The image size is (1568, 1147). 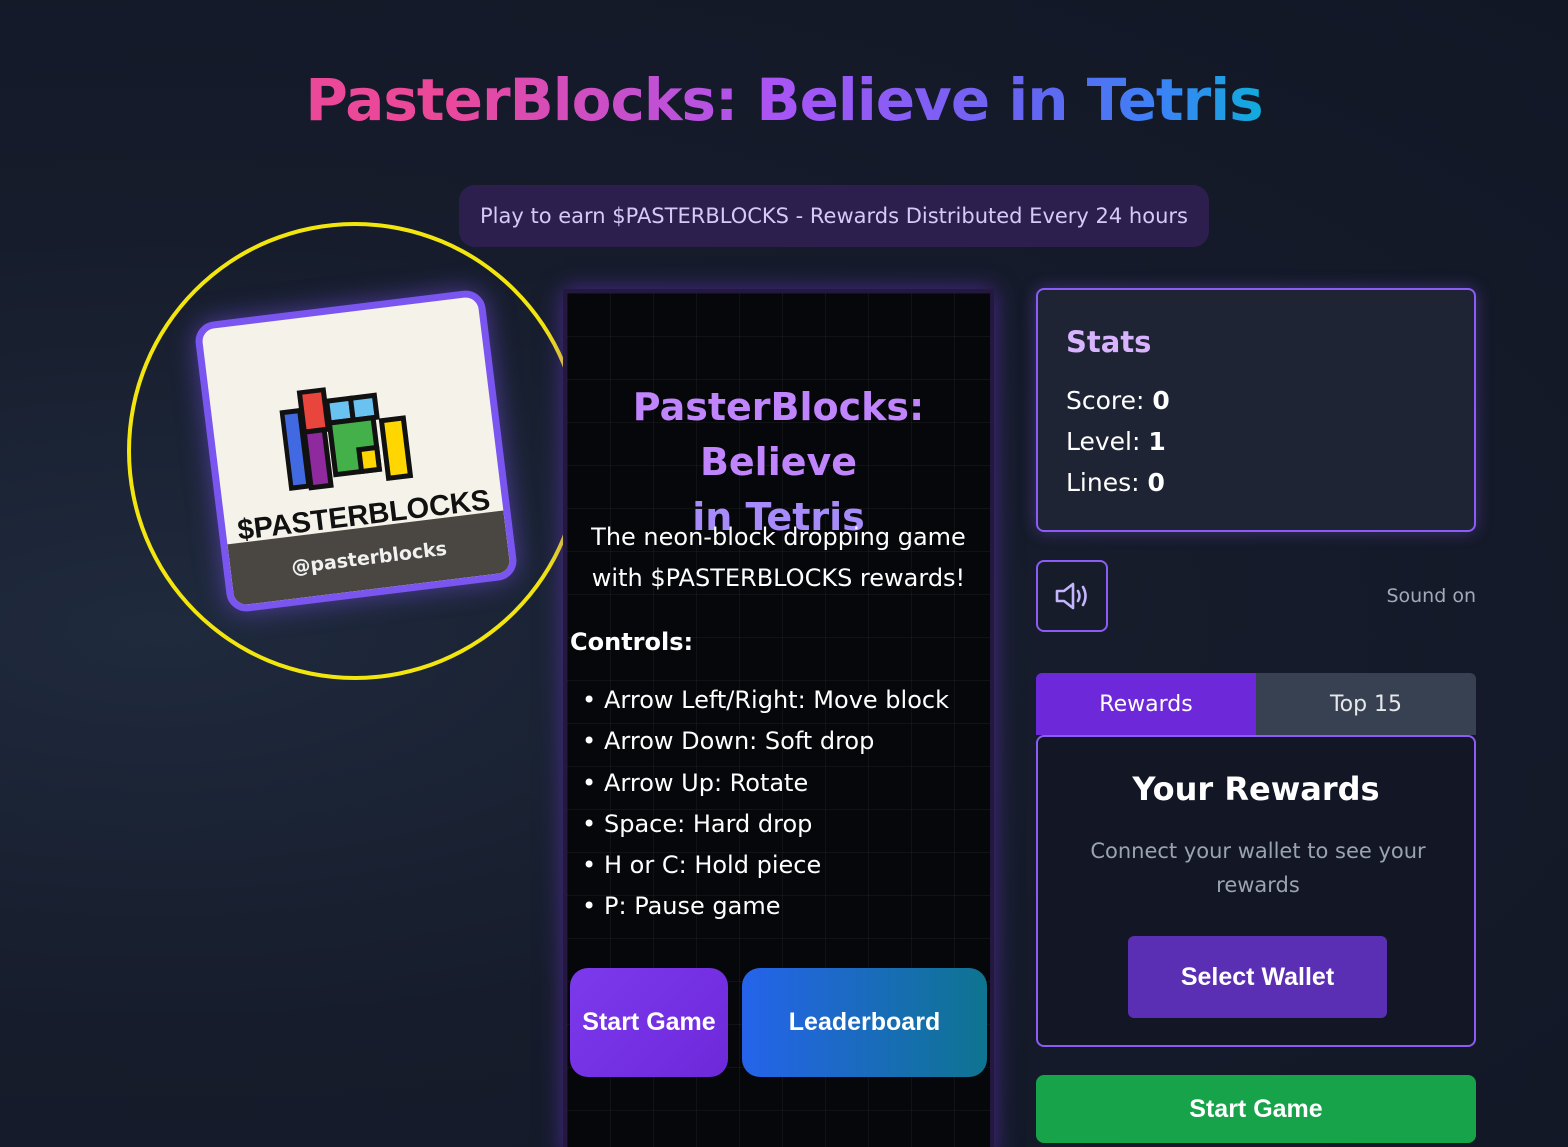 I want to click on list-item: Arrow Left/Right: Move block, so click(x=765, y=700).